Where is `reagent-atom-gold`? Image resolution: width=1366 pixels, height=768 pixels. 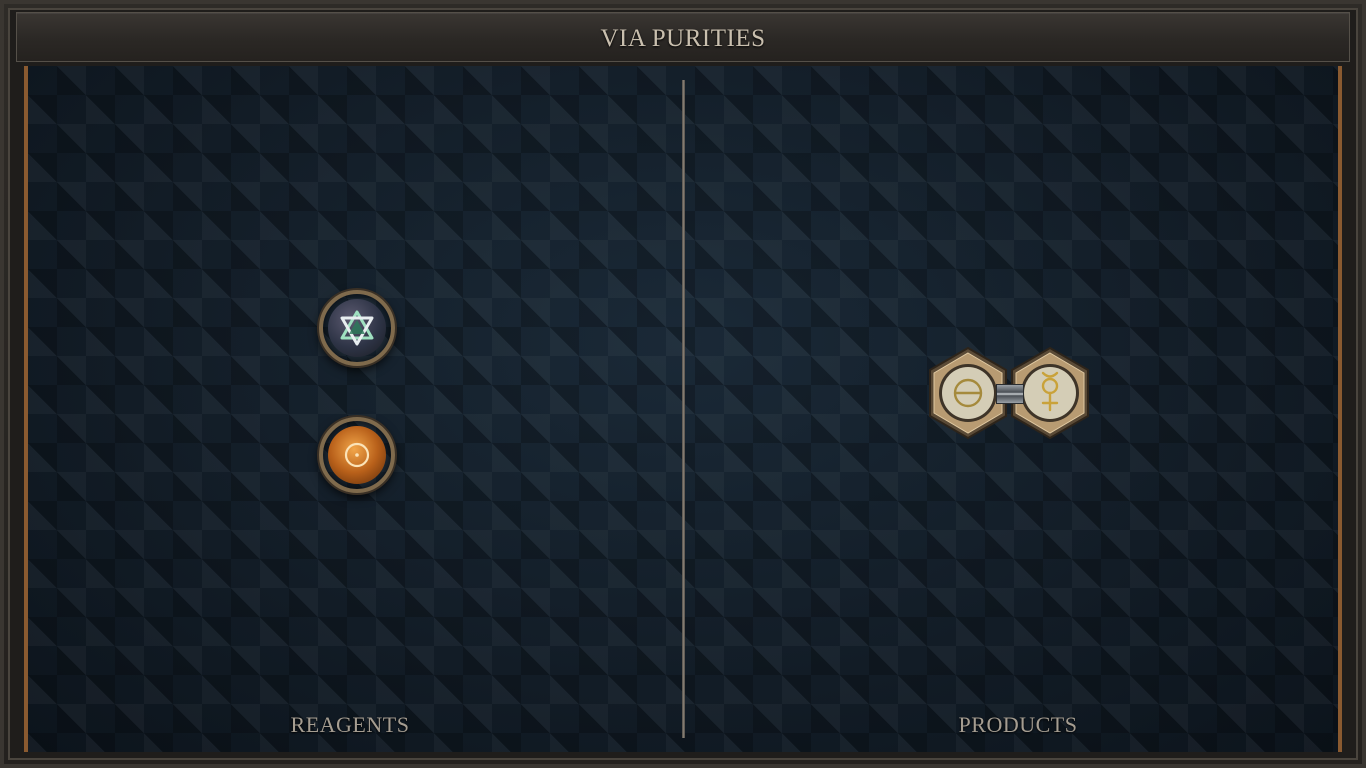 reagent-atom-gold is located at coordinates (357, 455).